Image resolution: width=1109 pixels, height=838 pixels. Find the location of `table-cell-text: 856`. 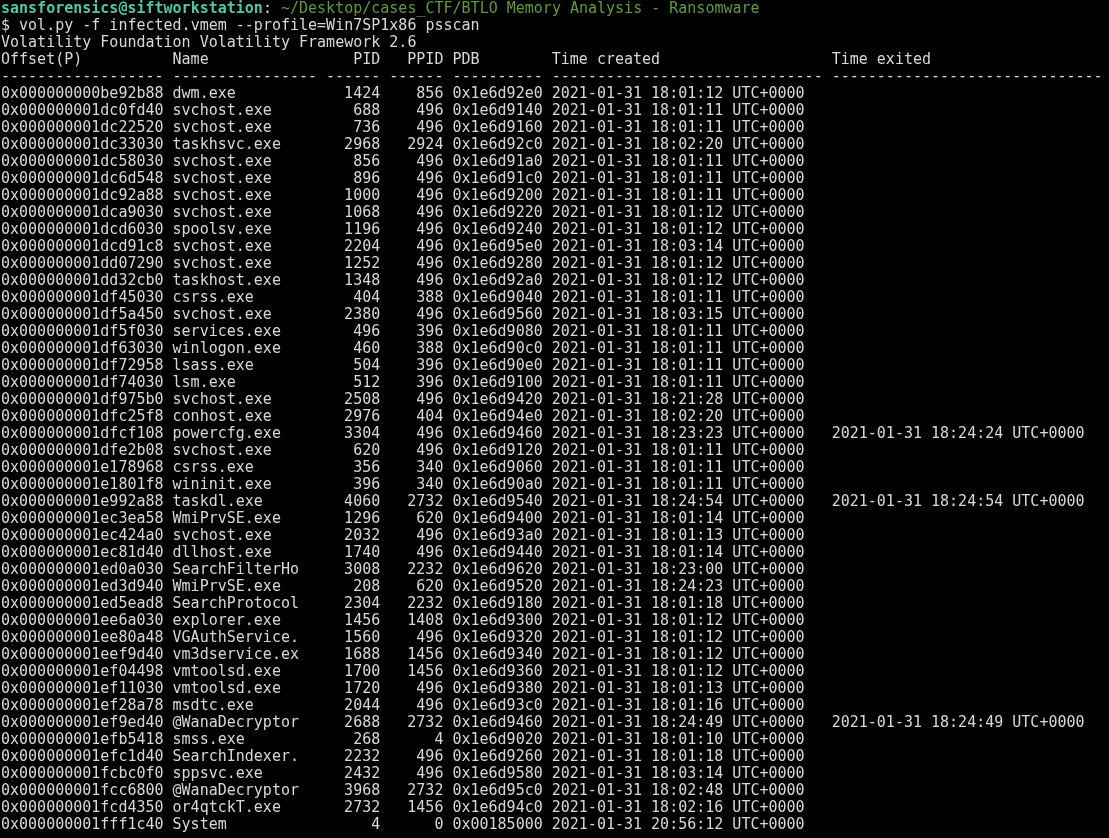

table-cell-text: 856 is located at coordinates (429, 93).